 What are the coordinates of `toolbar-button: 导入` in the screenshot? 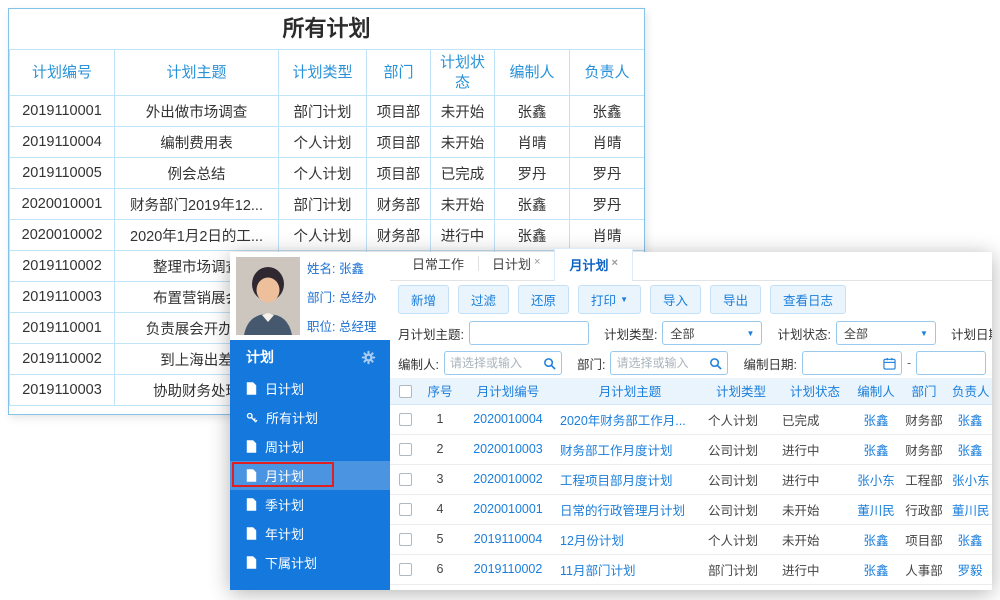 It's located at (675, 299).